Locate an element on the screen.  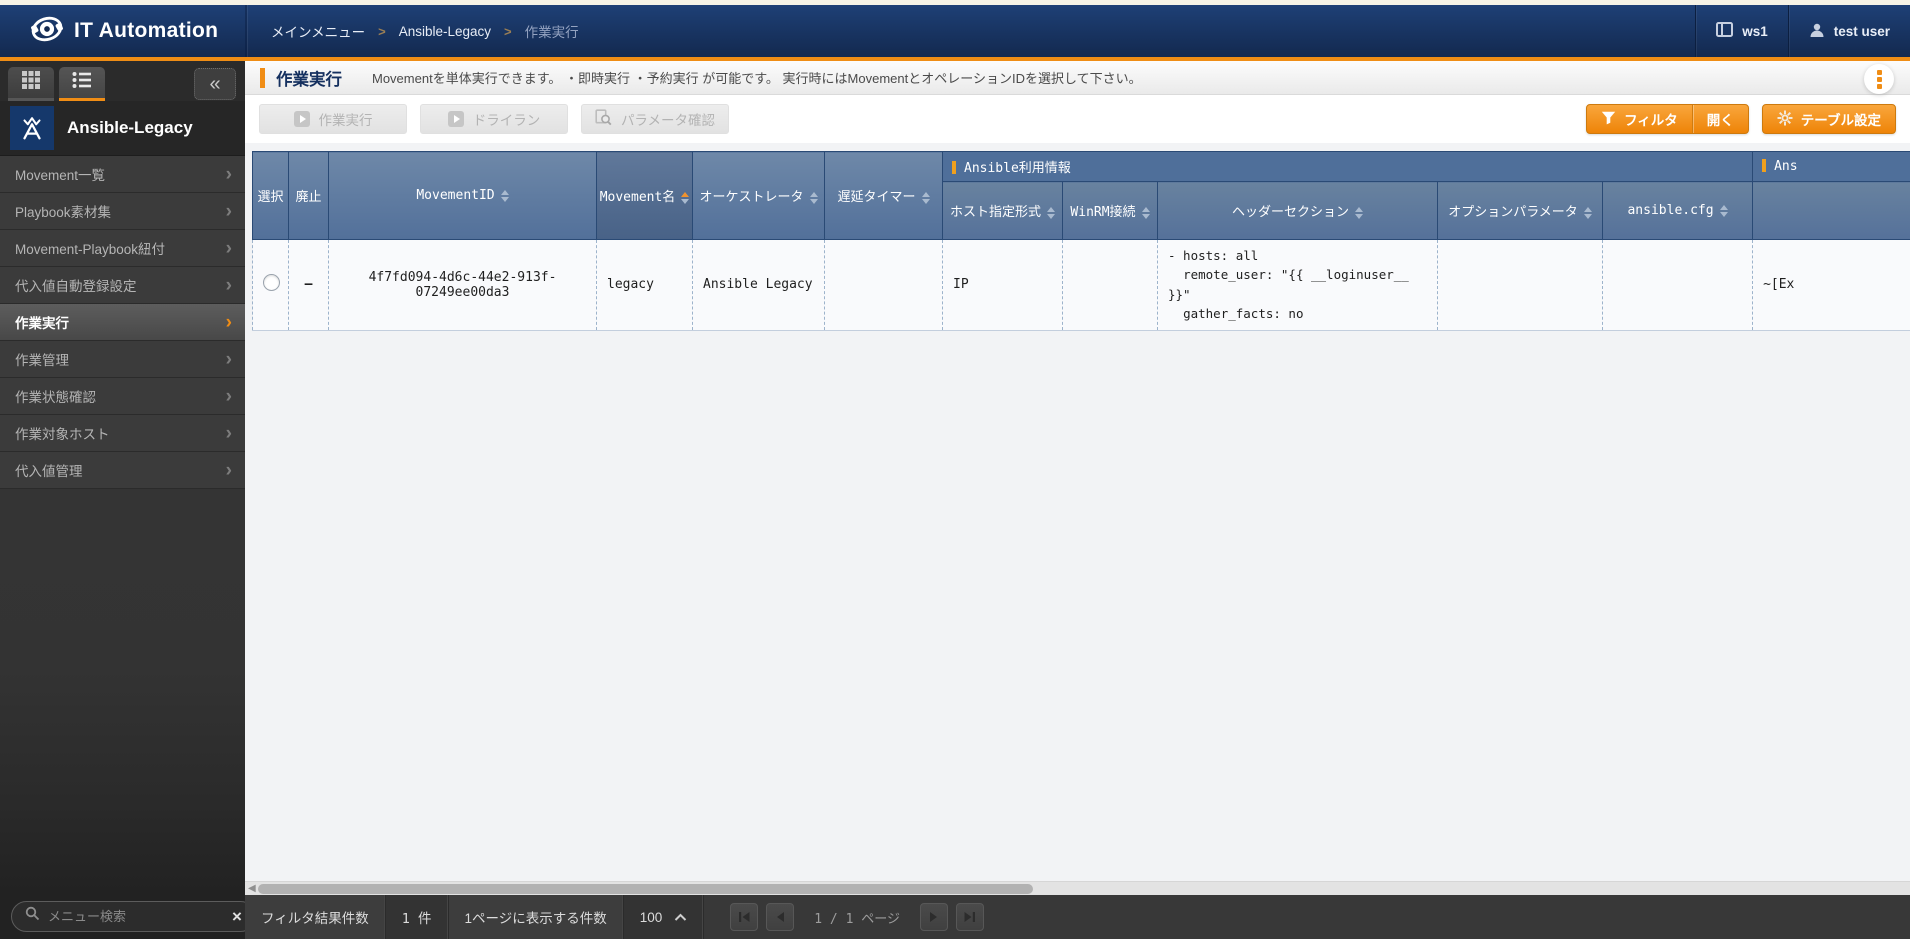
page-title: 作業実行 is located at coordinates (309, 79).